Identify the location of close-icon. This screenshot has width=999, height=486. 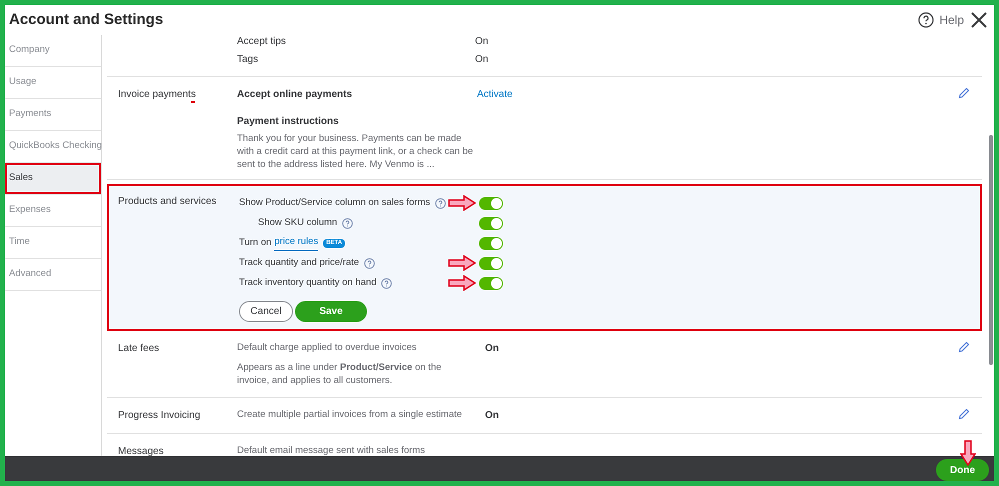
(979, 20).